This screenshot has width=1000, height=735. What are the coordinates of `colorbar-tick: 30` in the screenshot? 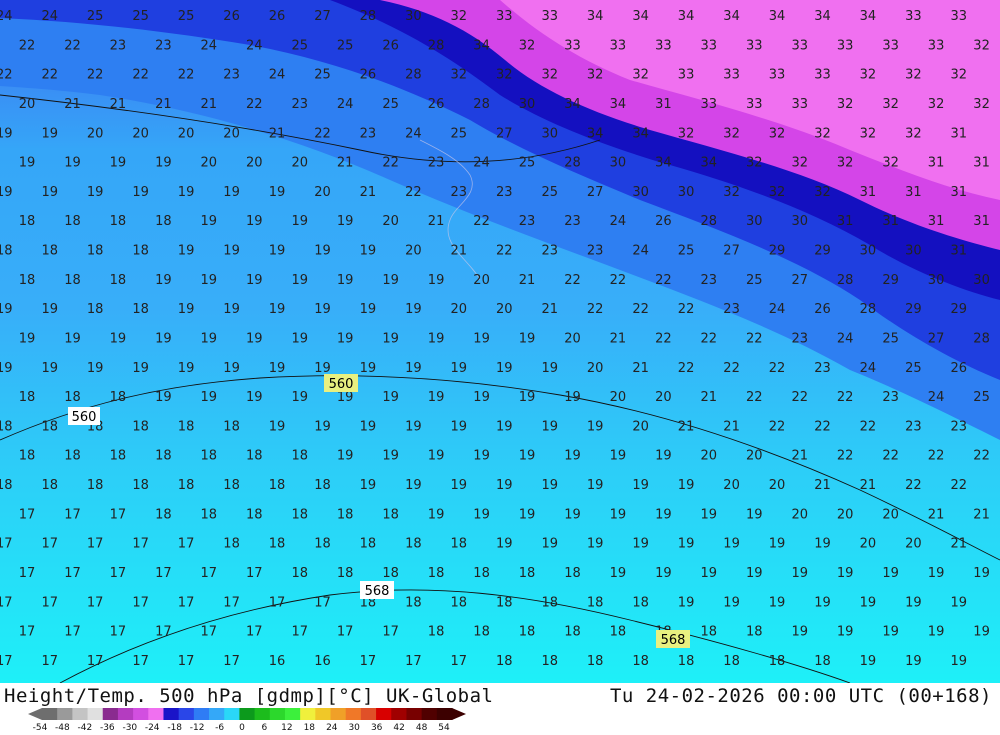 It's located at (354, 728).